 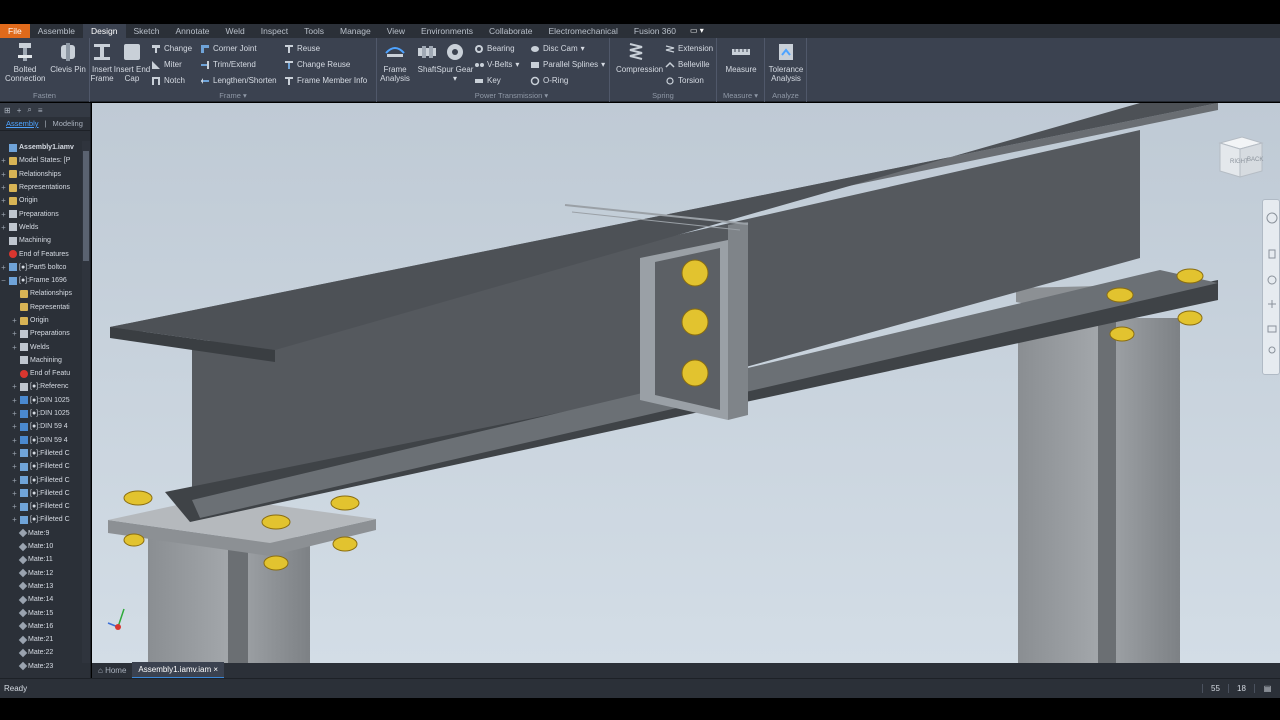 I want to click on tab-fusion-360: Fusion 360, so click(x=655, y=31).